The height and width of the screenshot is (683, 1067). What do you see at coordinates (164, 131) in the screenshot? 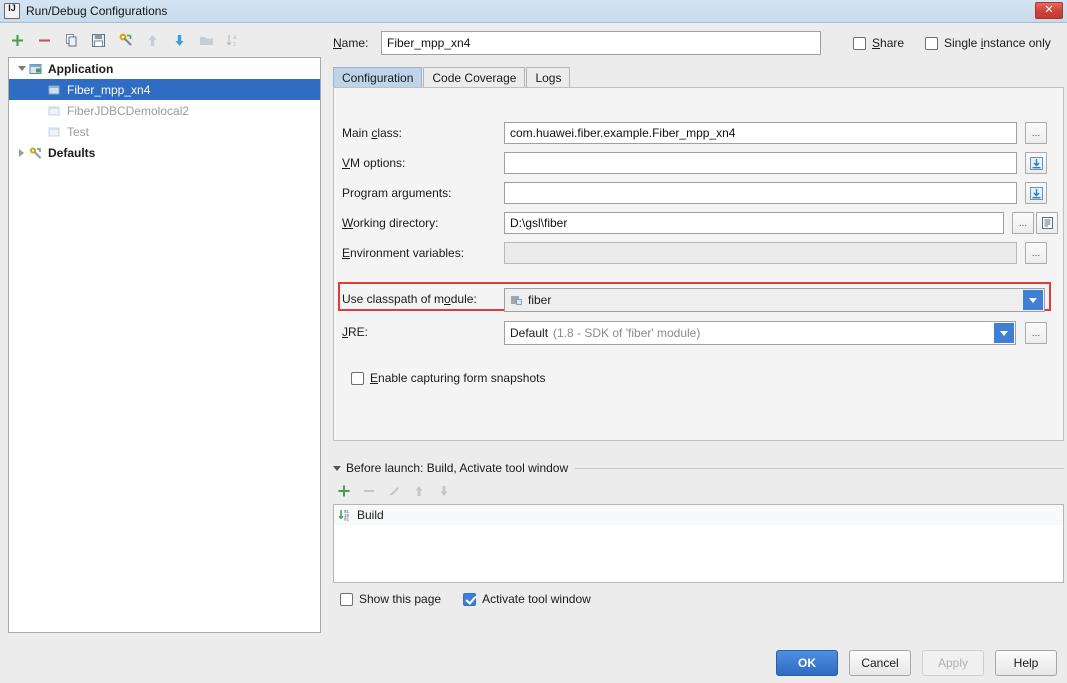
I see `tree-node-test: Test` at bounding box center [164, 131].